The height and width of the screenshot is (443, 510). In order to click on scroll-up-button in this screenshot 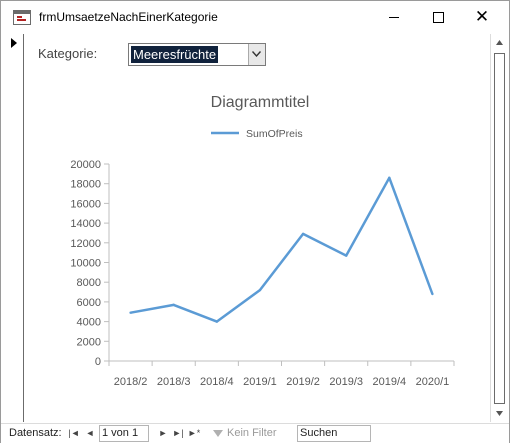, I will do `click(499, 42)`.